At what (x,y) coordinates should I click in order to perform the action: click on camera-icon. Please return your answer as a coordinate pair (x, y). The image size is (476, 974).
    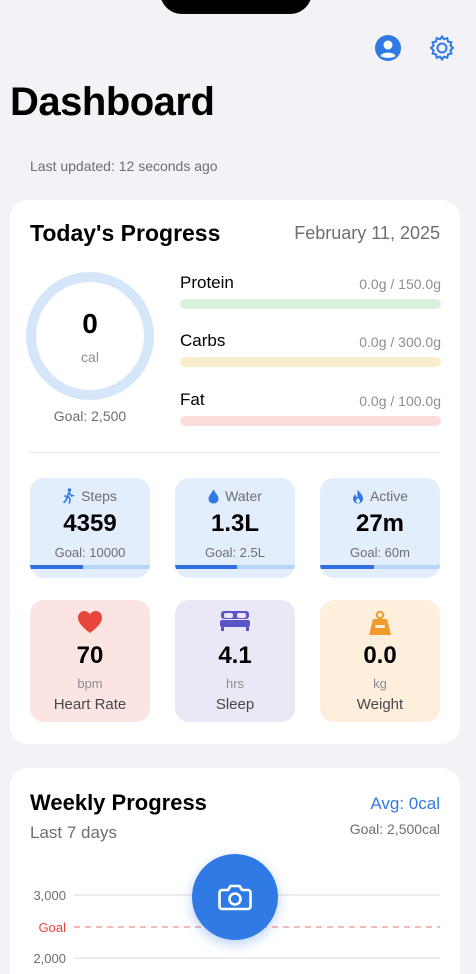
    Looking at the image, I should click on (235, 897).